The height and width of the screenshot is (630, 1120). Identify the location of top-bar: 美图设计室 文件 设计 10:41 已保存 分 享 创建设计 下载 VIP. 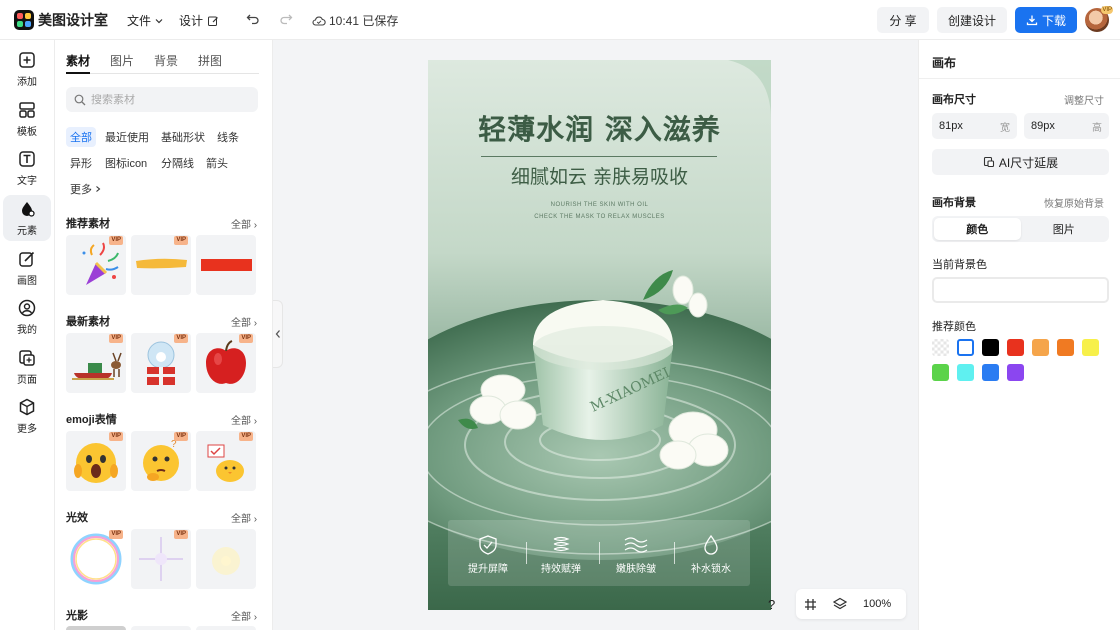
(560, 20).